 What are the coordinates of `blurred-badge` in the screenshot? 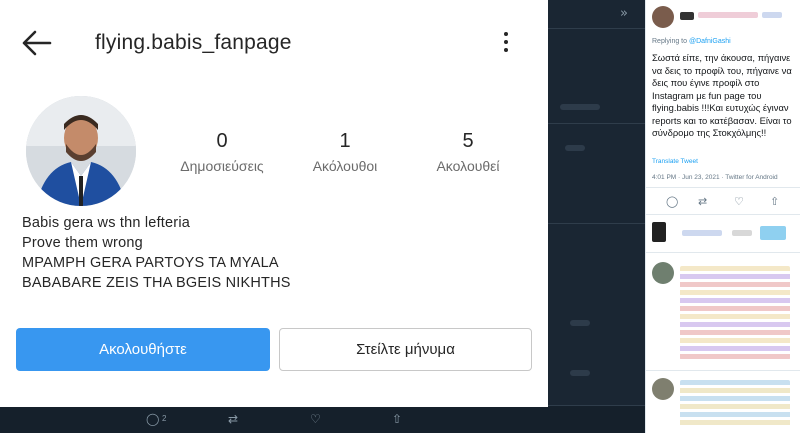 It's located at (773, 233).